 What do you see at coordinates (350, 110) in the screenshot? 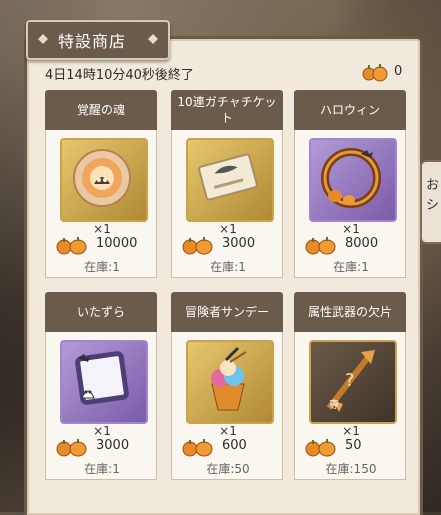
I see `item-name: ハロウィン` at bounding box center [350, 110].